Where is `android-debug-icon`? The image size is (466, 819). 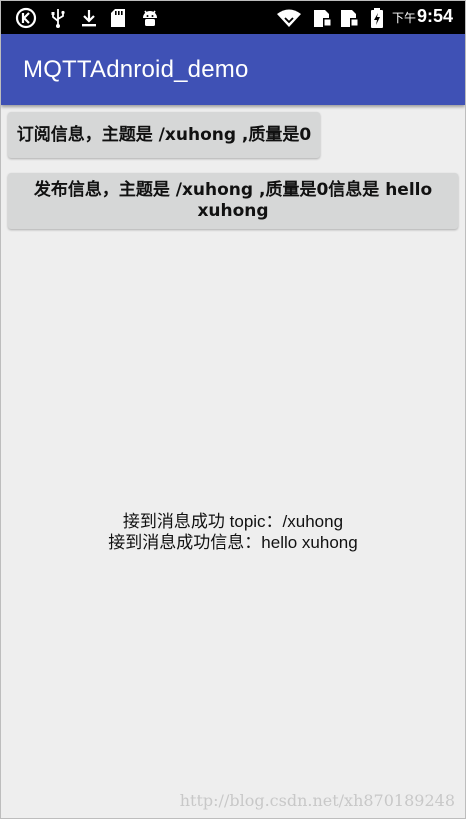
android-debug-icon is located at coordinates (150, 18).